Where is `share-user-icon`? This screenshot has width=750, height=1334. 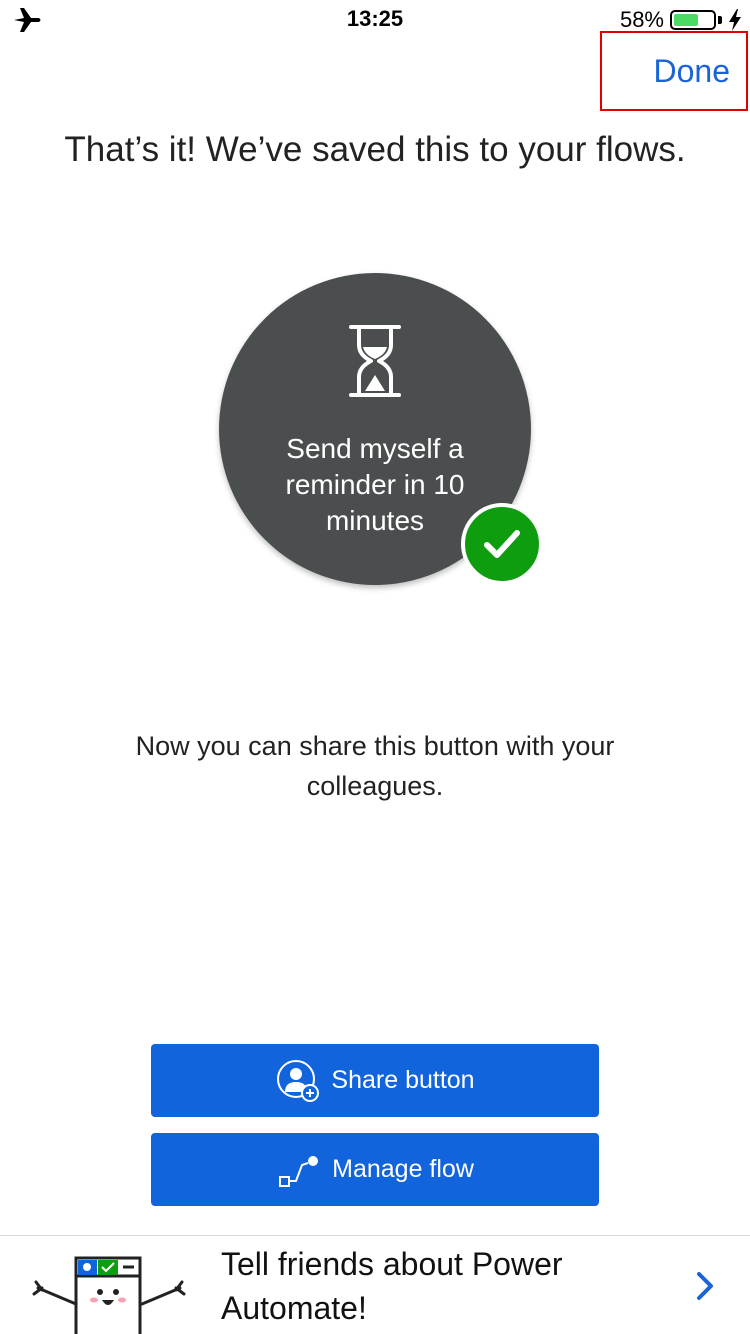
share-user-icon is located at coordinates (298, 1080).